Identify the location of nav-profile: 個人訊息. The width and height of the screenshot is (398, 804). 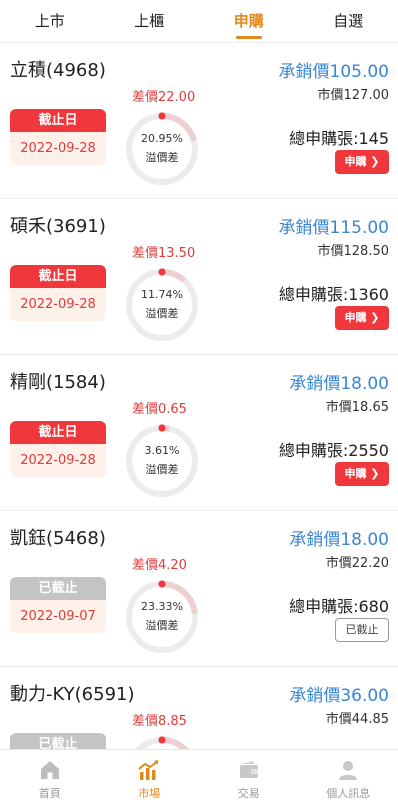
(348, 777).